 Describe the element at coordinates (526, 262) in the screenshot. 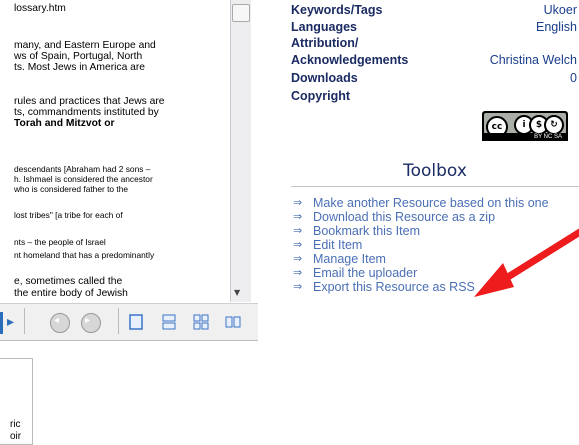

I see `red-pointer-arrow-icon` at that location.